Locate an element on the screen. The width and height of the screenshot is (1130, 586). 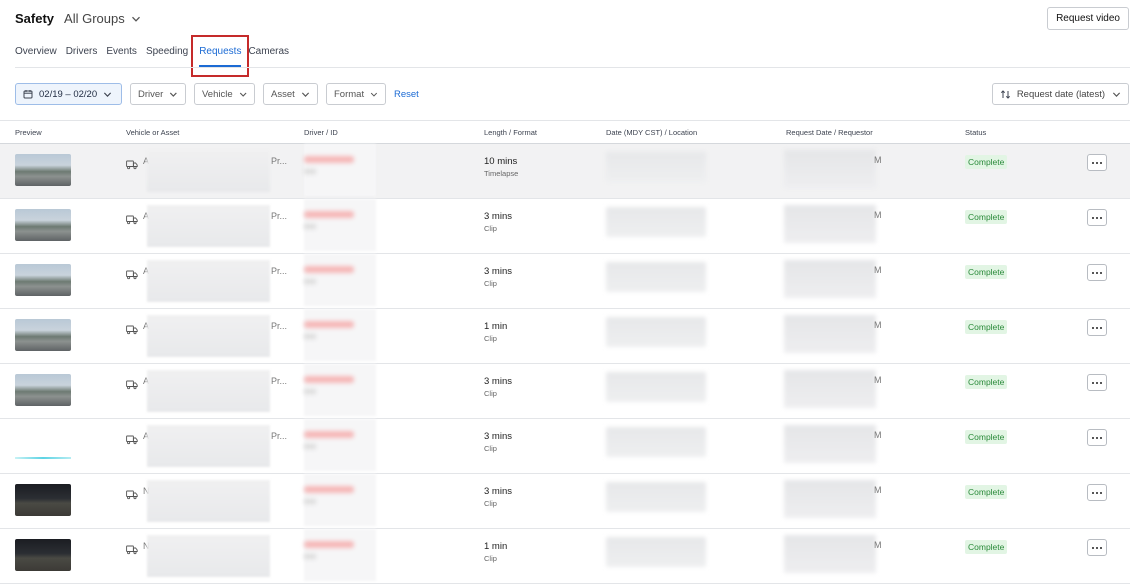
table-row: A Pr... 1 min Clip M Complete is located at coordinates (565, 336).